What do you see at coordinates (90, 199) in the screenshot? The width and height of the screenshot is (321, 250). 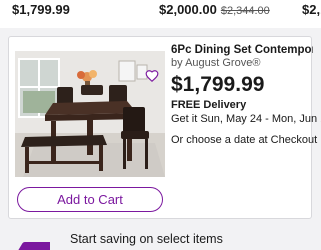 I see `add-to-cart-button: Add to Cart` at bounding box center [90, 199].